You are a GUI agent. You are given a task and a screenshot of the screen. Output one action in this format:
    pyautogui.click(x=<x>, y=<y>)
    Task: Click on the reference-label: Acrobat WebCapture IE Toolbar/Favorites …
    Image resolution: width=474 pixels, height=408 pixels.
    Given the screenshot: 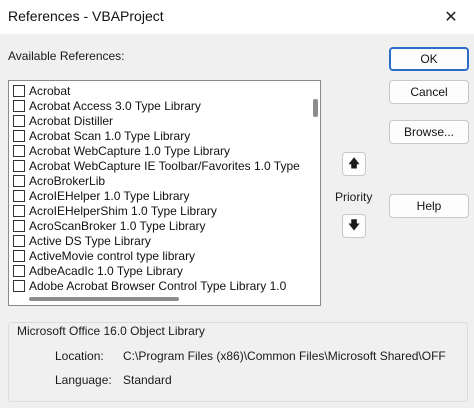 What is the action you would take?
    pyautogui.click(x=164, y=165)
    